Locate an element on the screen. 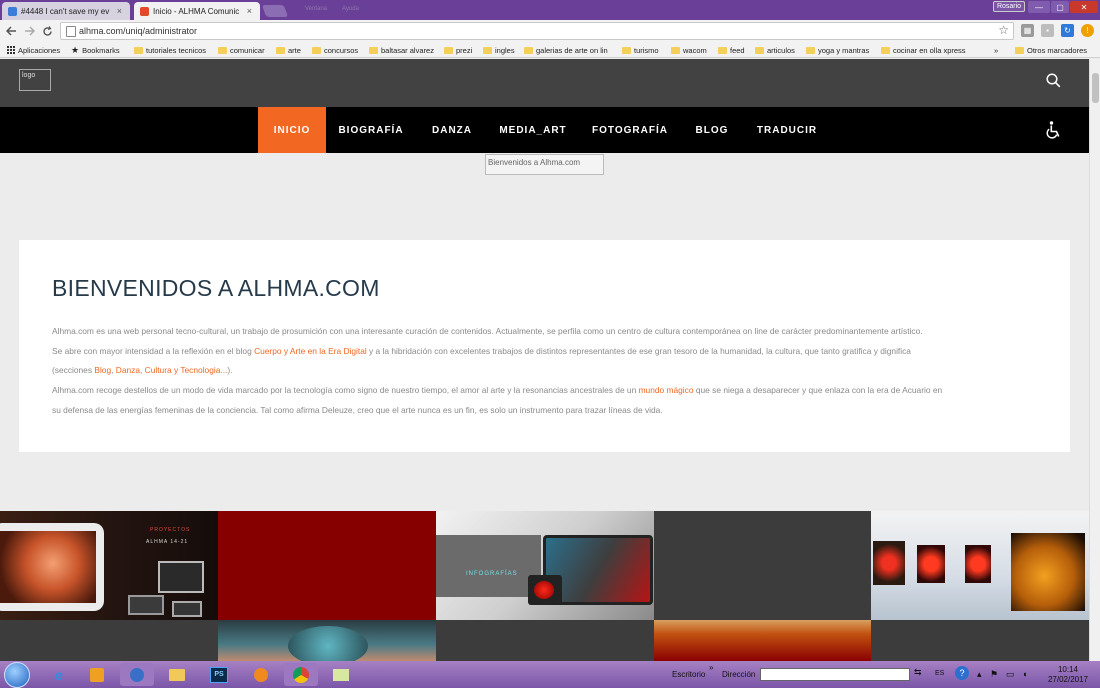  nav-item-biografia: BIOGRAFÍA is located at coordinates (371, 130).